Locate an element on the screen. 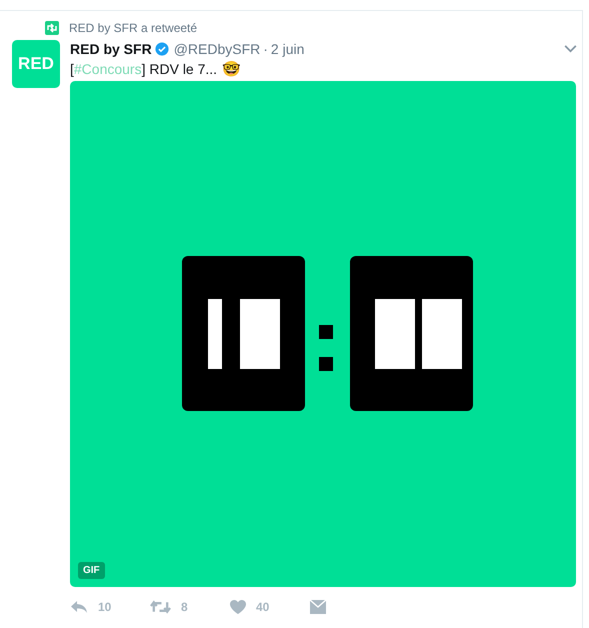  account-handle: @REDbySFR is located at coordinates (217, 49).